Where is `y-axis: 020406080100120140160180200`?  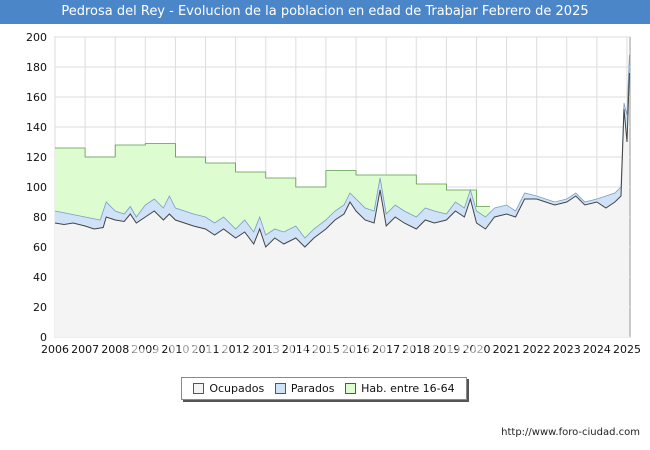 y-axis: 020406080100120140160180200 is located at coordinates (36, 187).